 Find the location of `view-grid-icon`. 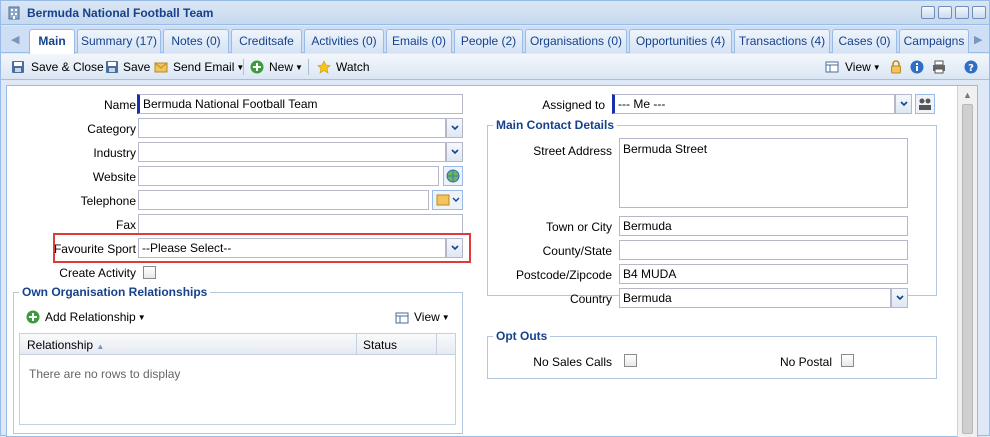

view-grid-icon is located at coordinates (832, 67).